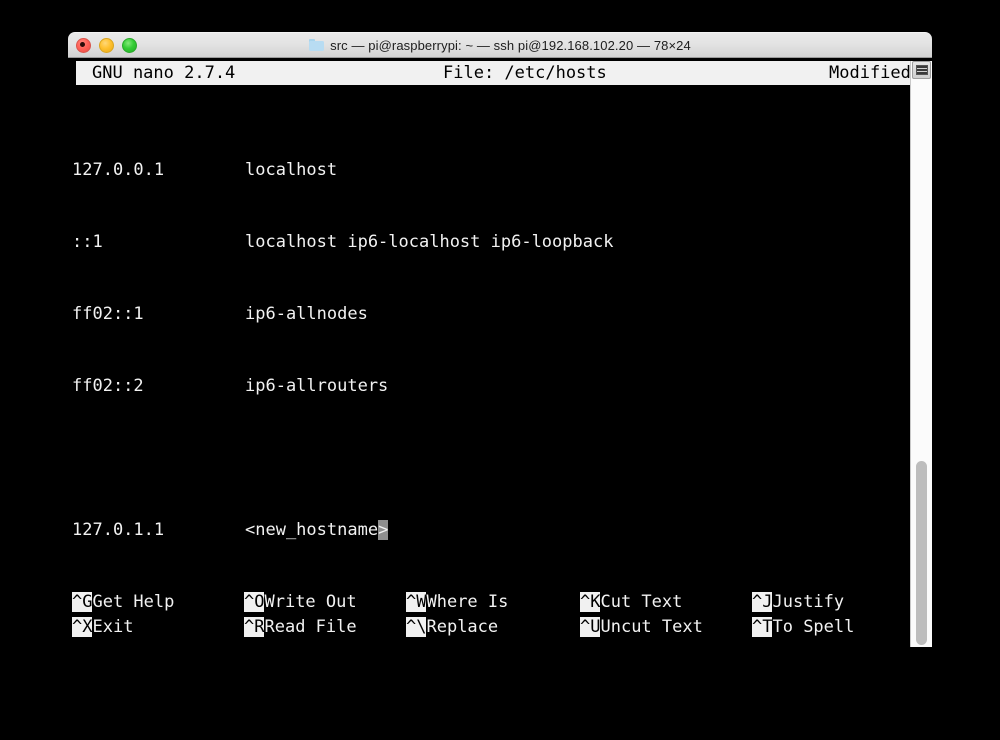 This screenshot has width=1000, height=740. Describe the element at coordinates (310, 627) in the screenshot. I see `shortcut-label: Read File` at that location.